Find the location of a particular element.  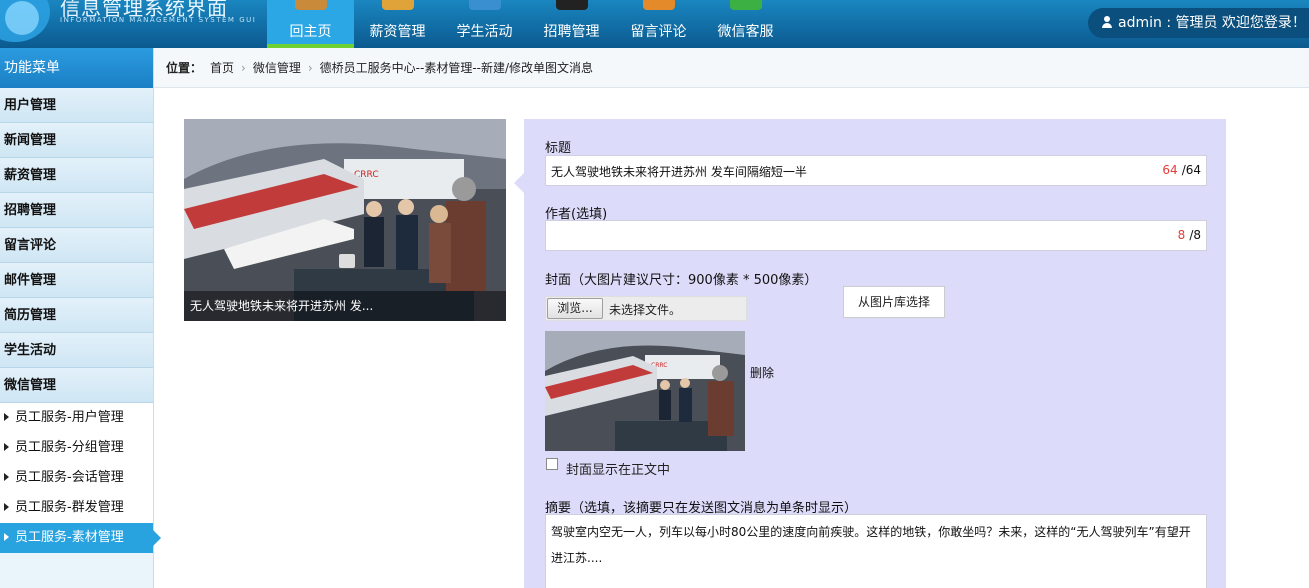

file-status-text: 未选择文件。 is located at coordinates (645, 310).